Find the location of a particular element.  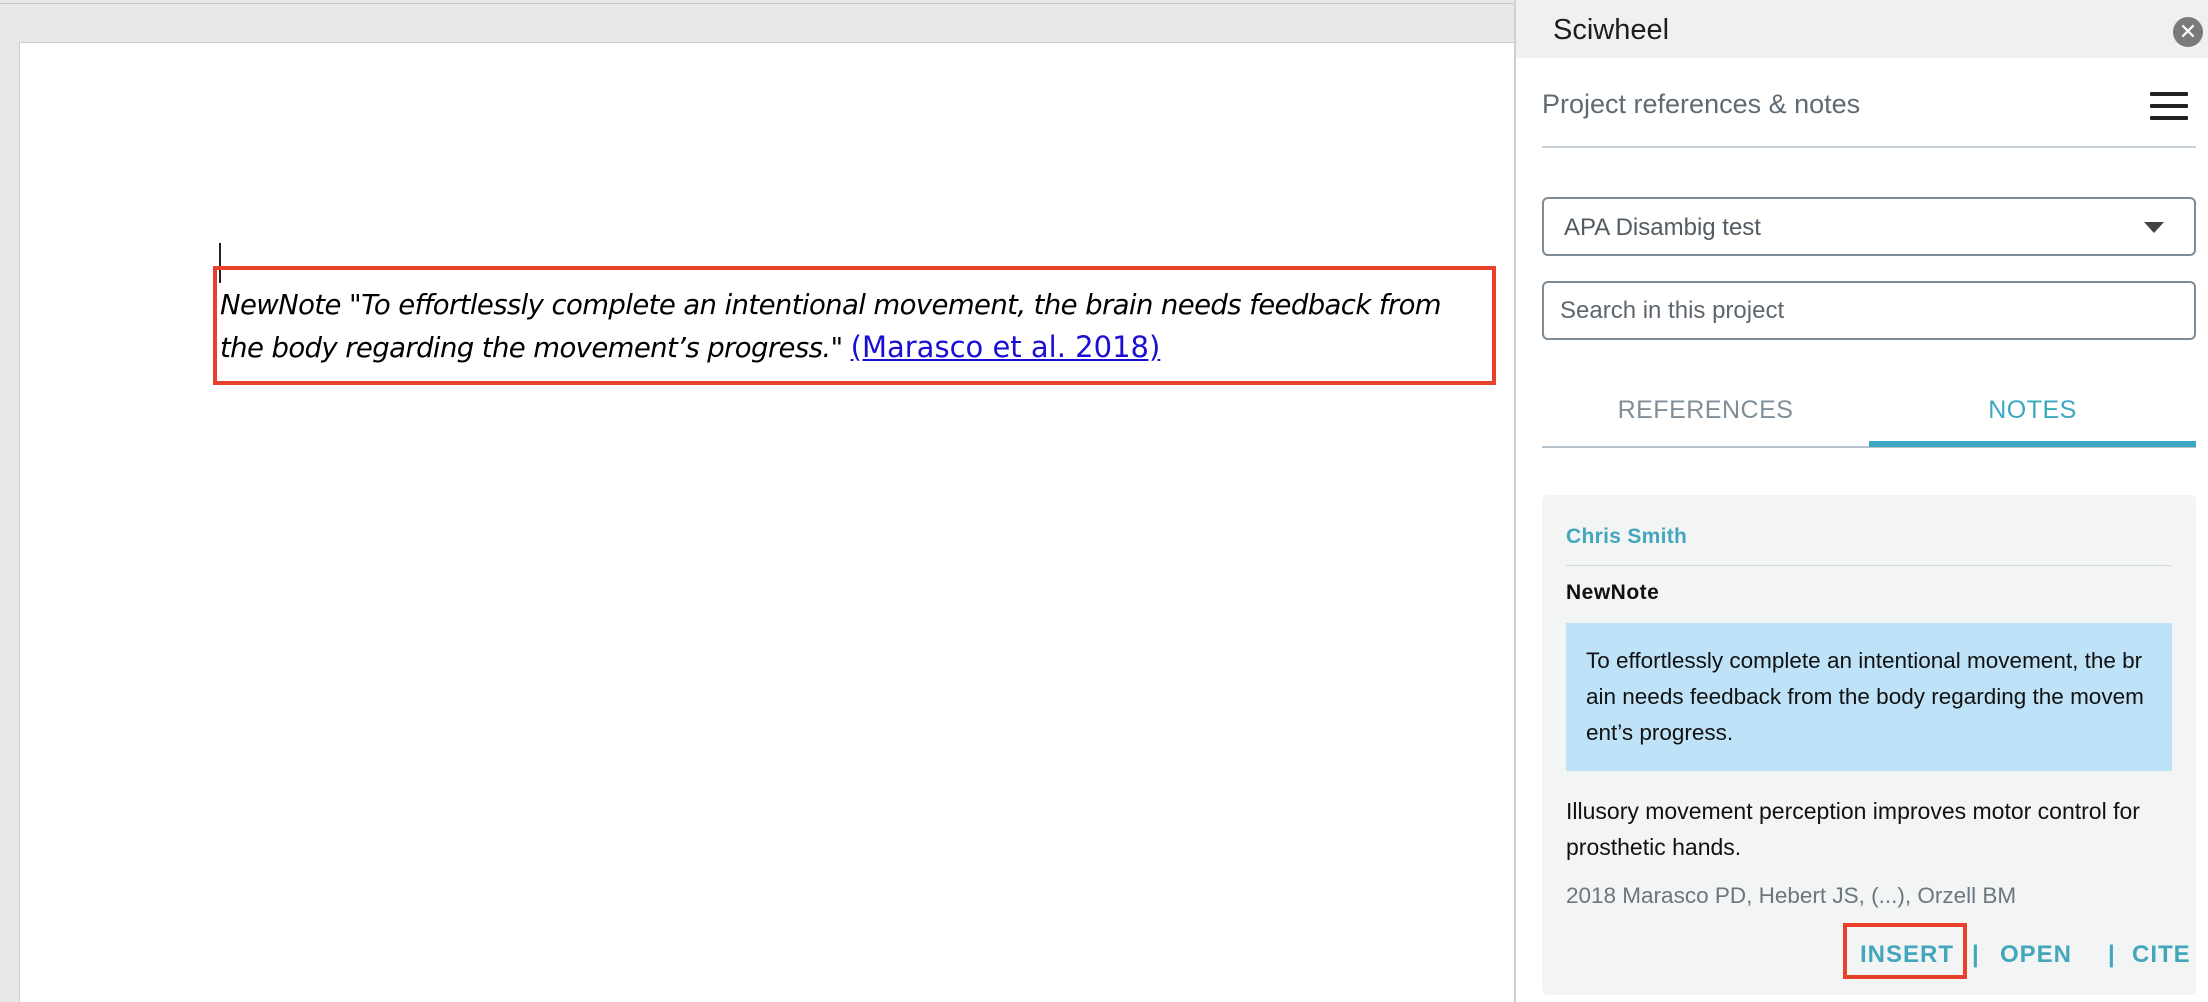

tab-bar: REFERENCES NOTES is located at coordinates (1869, 418).